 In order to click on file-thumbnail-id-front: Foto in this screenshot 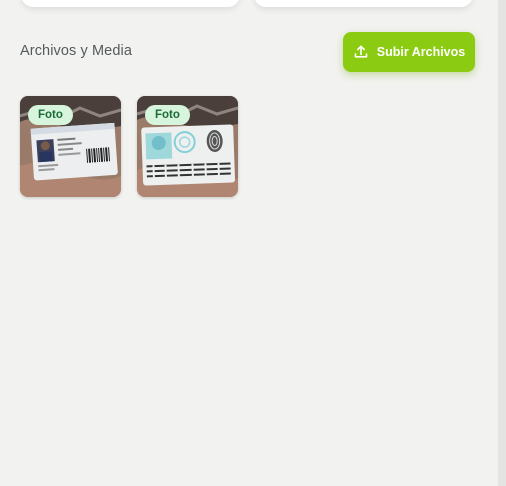, I will do `click(70, 146)`.